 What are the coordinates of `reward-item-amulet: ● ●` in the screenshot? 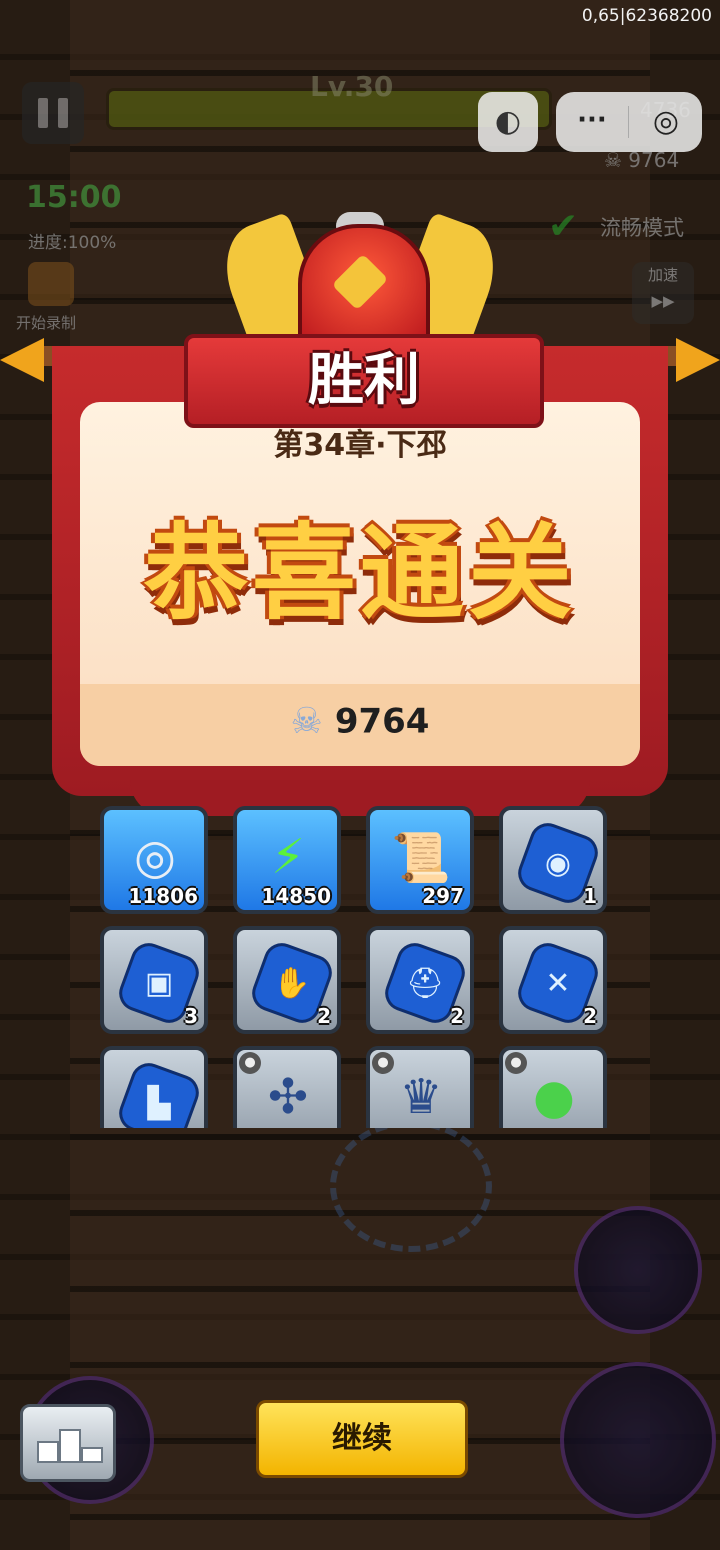 It's located at (553, 1087).